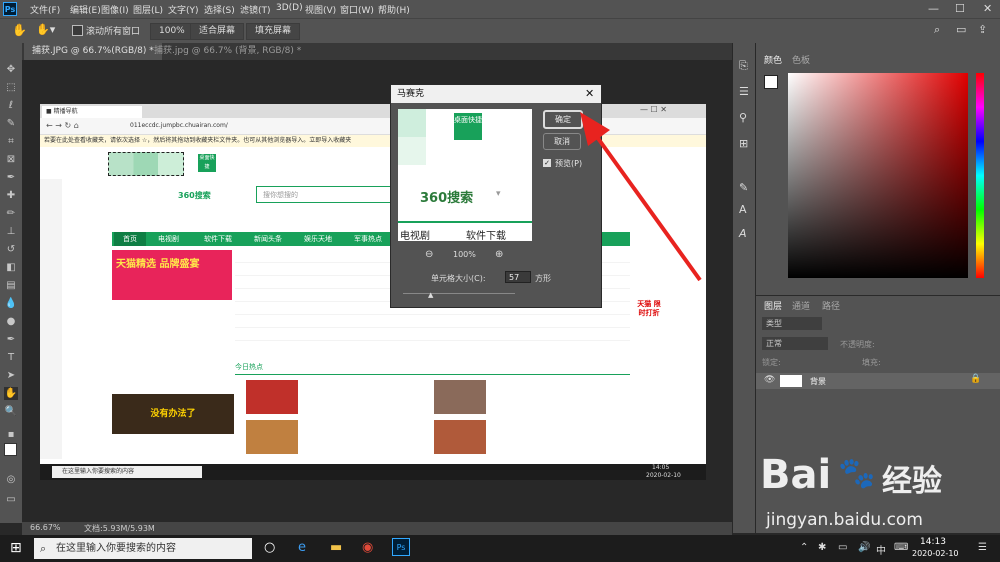 This screenshot has width=1000, height=562. Describe the element at coordinates (982, 29) in the screenshot. I see `share-icon: ⇪` at that location.